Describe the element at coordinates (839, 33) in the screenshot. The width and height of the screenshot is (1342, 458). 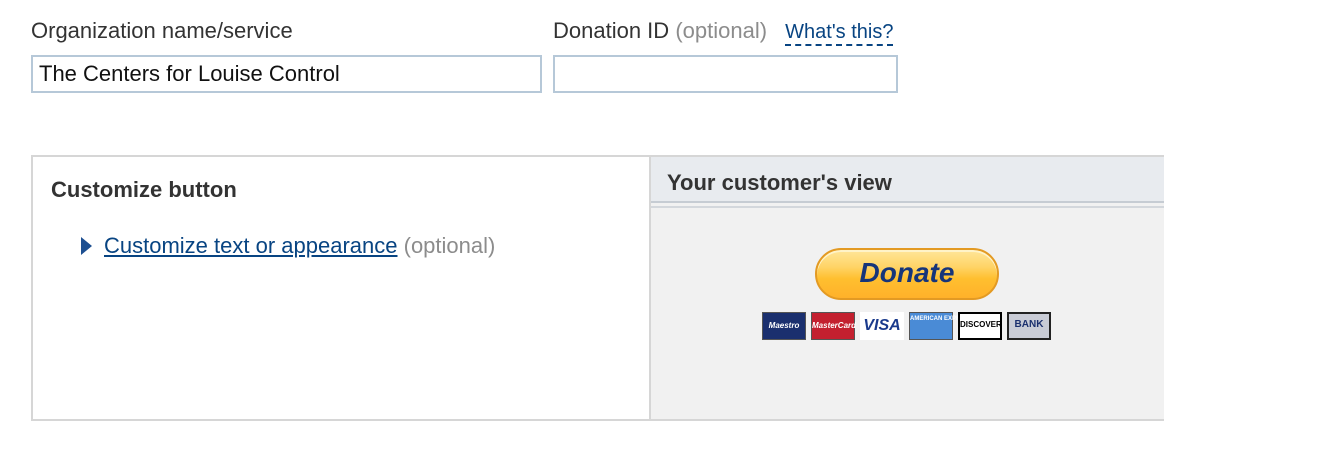
I see `whats-this-link: What's this?` at that location.